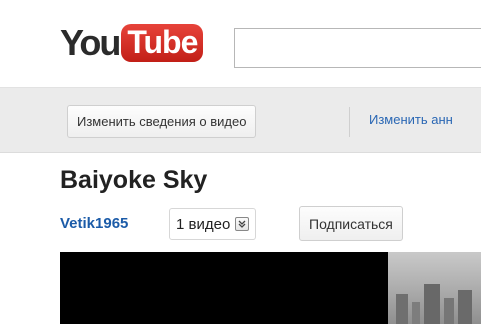 Image resolution: width=481 pixels, height=324 pixels. Describe the element at coordinates (242, 224) in the screenshot. I see `chevron-down-icon` at that location.